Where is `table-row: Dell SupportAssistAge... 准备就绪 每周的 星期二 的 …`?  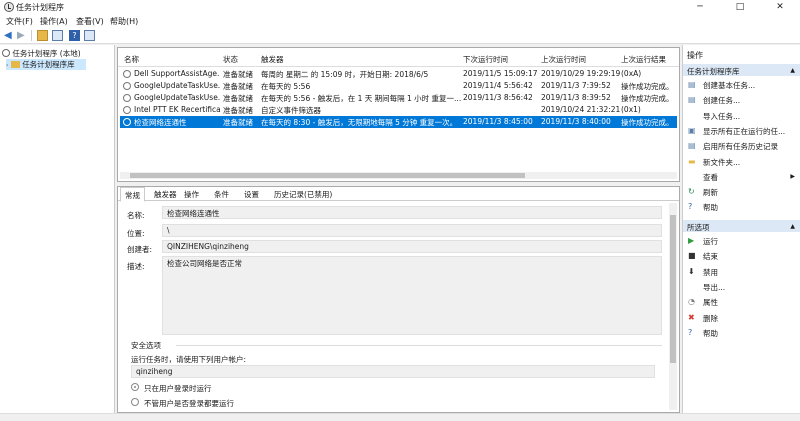
table-row: Dell SupportAssistAge... 准备就绪 每周的 星期二 的 … is located at coordinates (398, 74).